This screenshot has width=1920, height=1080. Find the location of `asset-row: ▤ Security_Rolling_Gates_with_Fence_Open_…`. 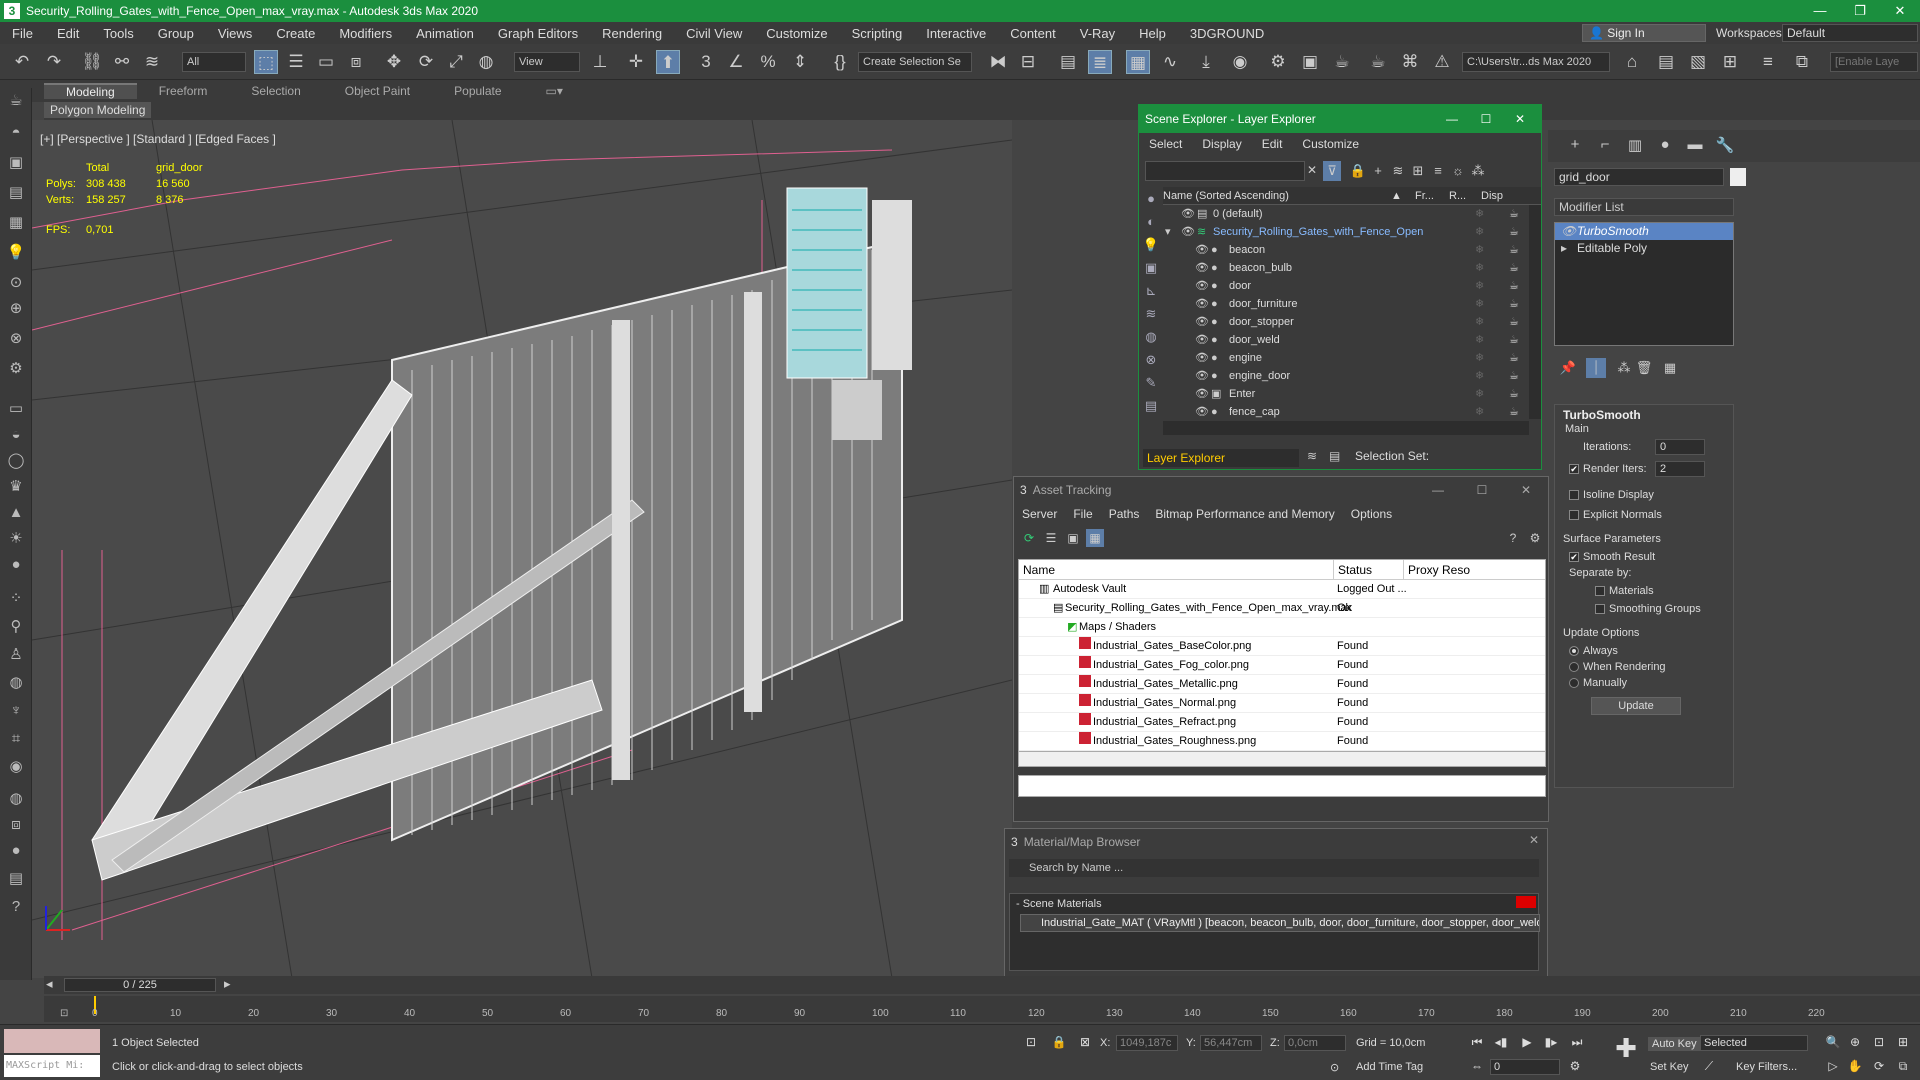

asset-row: ▤ Security_Rolling_Gates_with_Fence_Open_… is located at coordinates (1282, 608).